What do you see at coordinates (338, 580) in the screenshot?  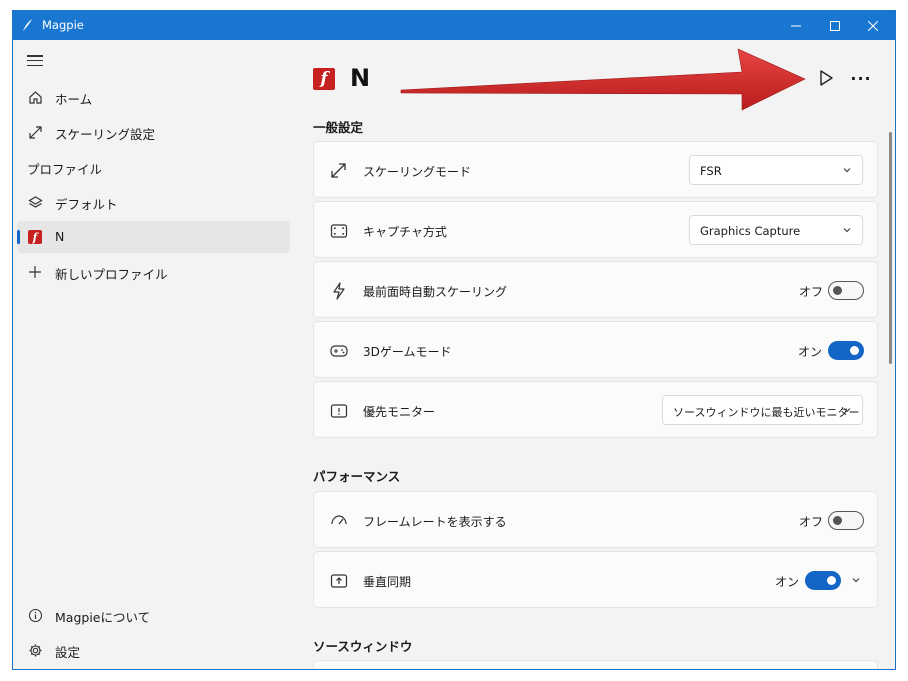 I see `vsync-icon` at bounding box center [338, 580].